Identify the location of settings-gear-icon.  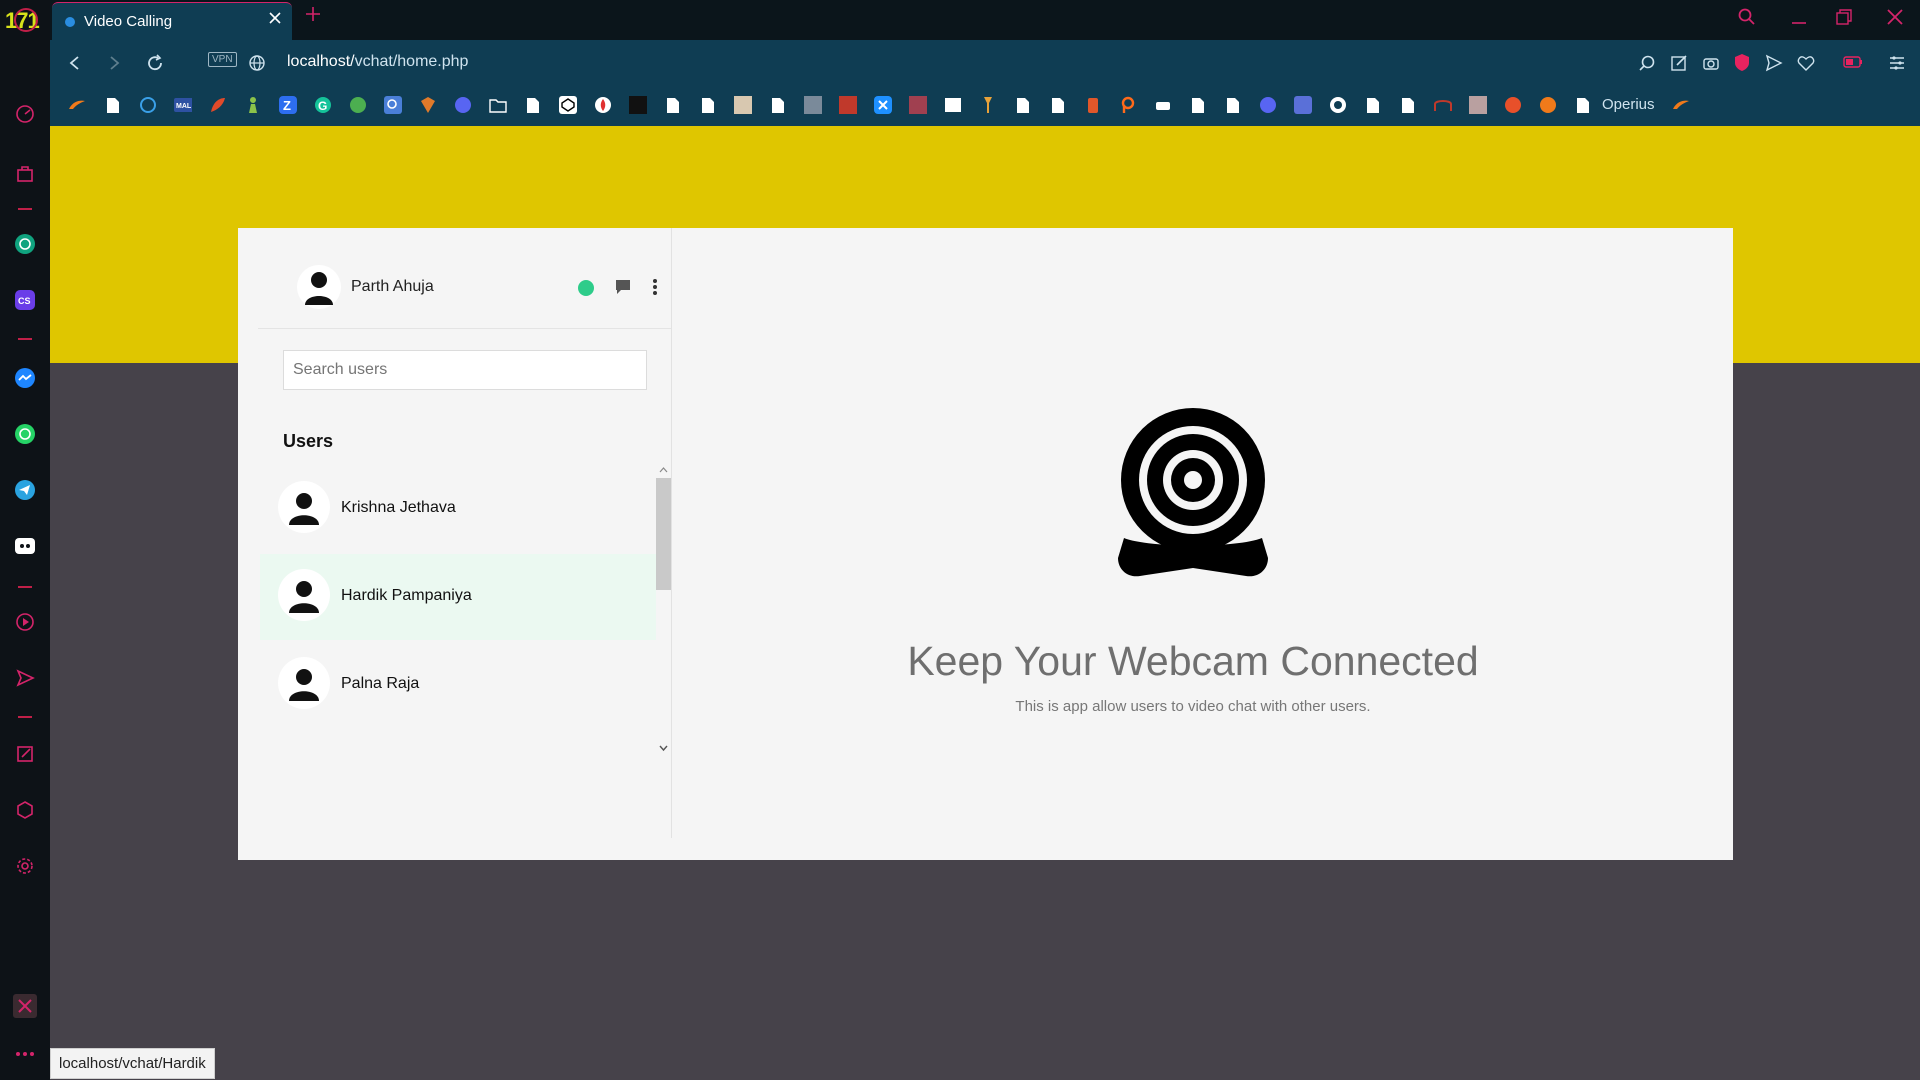
(25, 866).